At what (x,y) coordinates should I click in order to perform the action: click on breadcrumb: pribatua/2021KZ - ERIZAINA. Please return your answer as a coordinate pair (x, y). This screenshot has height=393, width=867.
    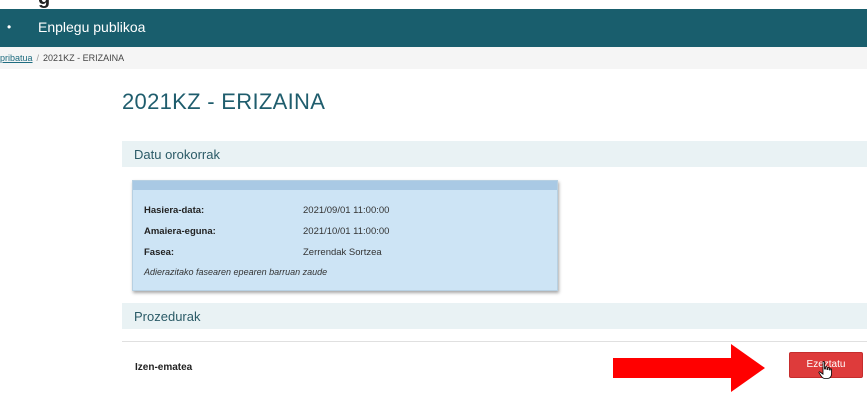
    Looking at the image, I should click on (433, 58).